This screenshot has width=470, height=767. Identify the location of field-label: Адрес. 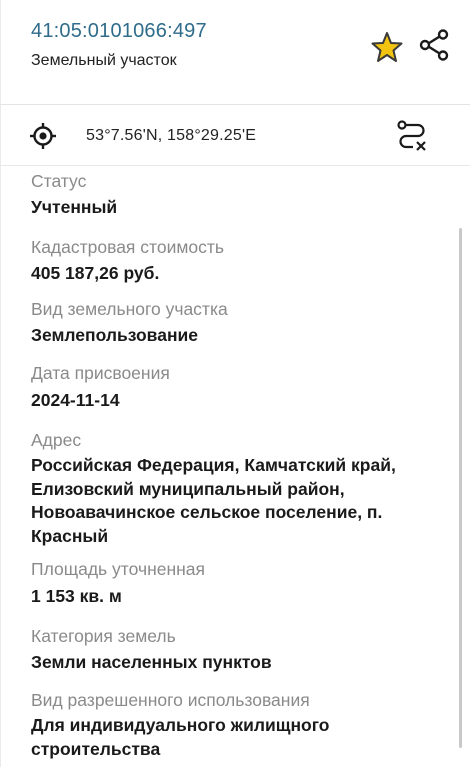
(56, 440).